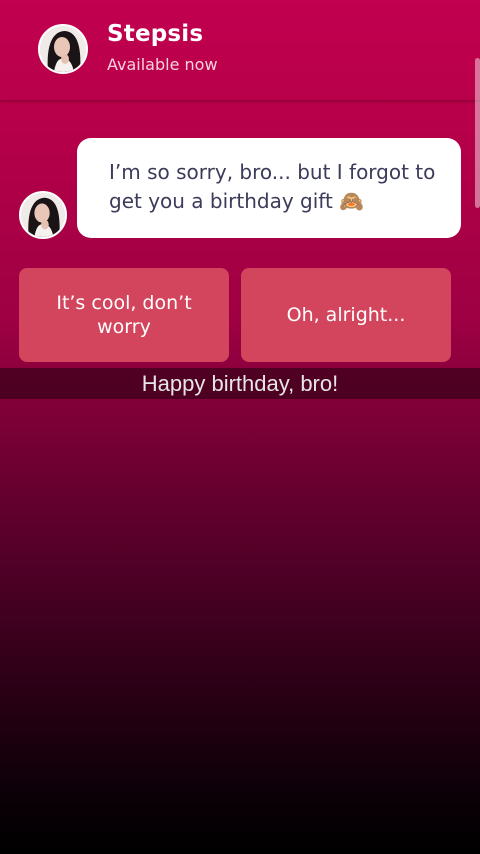 The height and width of the screenshot is (854, 480). Describe the element at coordinates (240, 383) in the screenshot. I see `video-subtitle: Happy birthday, bro!` at that location.